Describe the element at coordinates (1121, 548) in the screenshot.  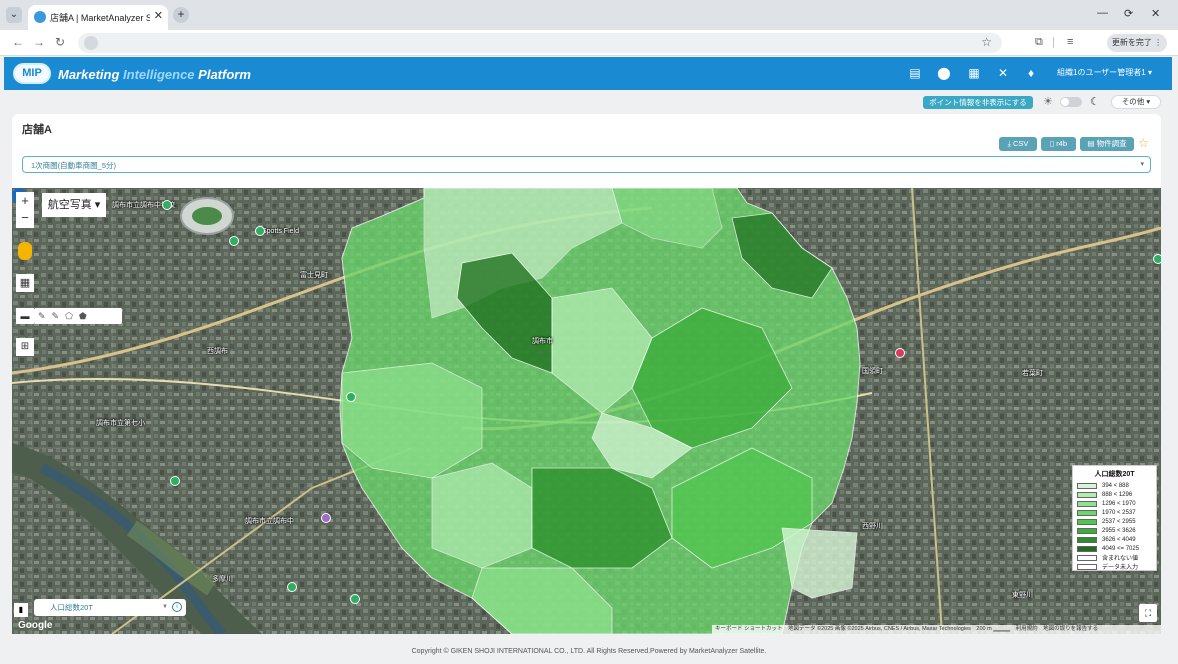
I see `legend-label: 4049 <= 7025` at that location.